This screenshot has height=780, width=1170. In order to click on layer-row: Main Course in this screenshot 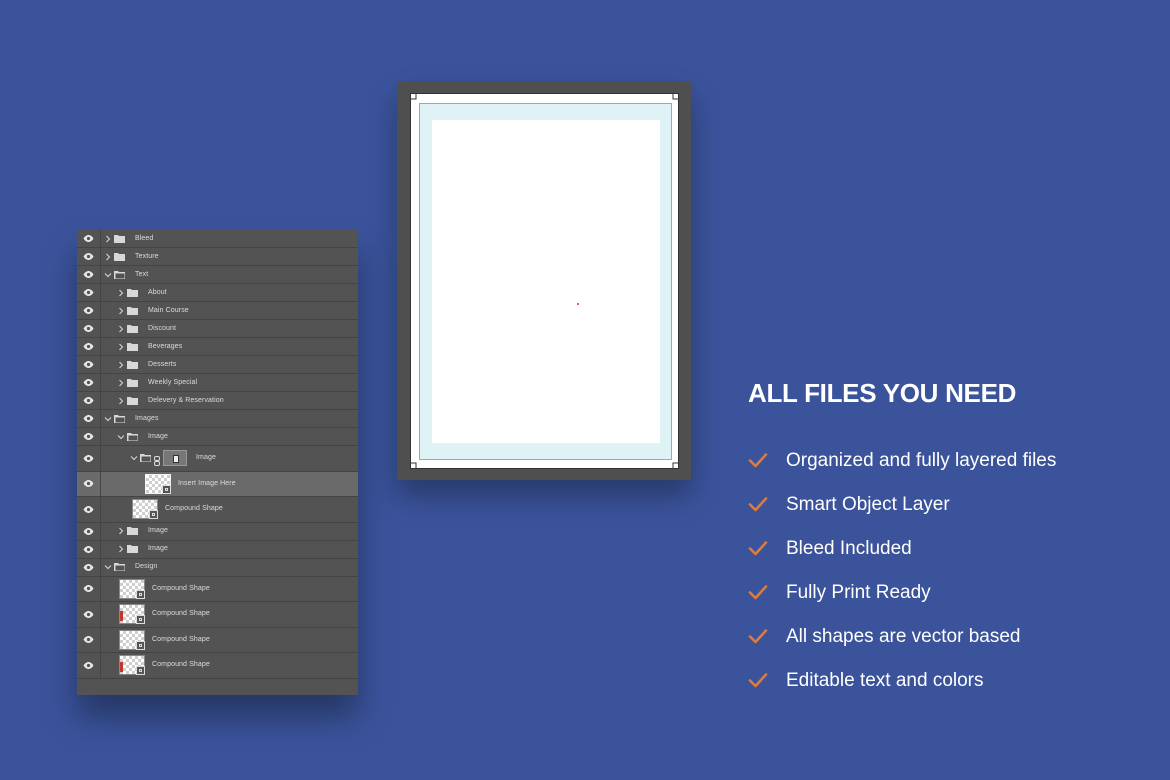, I will do `click(217, 311)`.